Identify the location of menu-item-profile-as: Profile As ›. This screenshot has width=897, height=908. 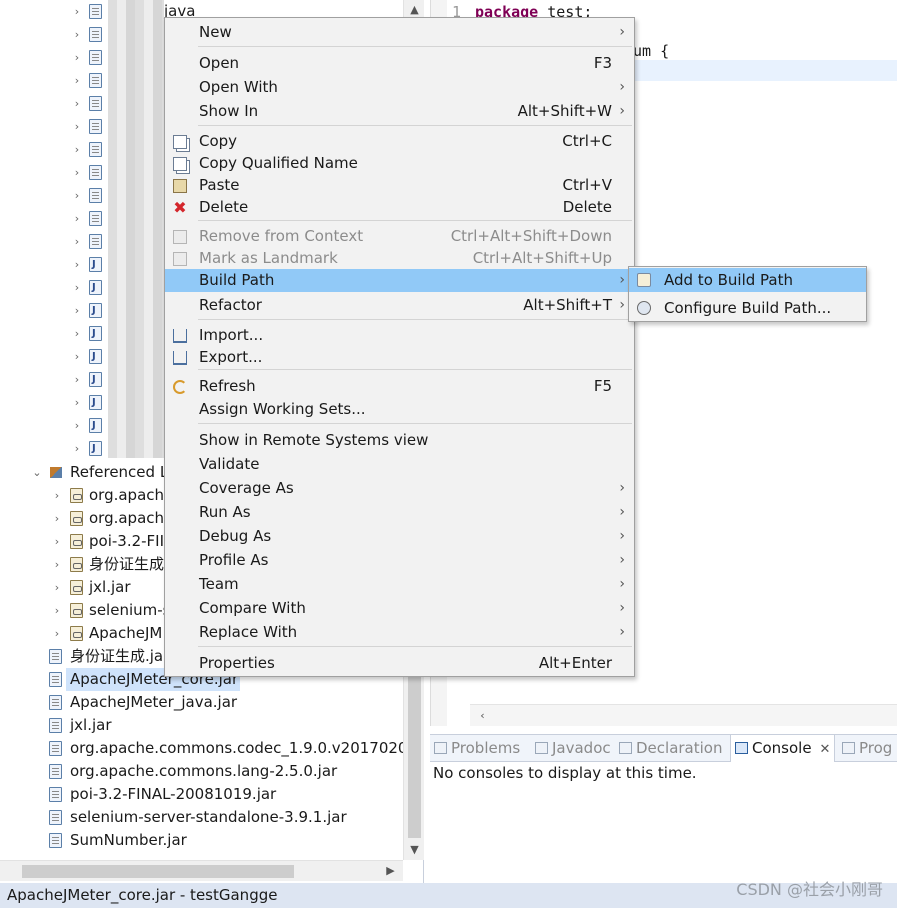
(399, 560).